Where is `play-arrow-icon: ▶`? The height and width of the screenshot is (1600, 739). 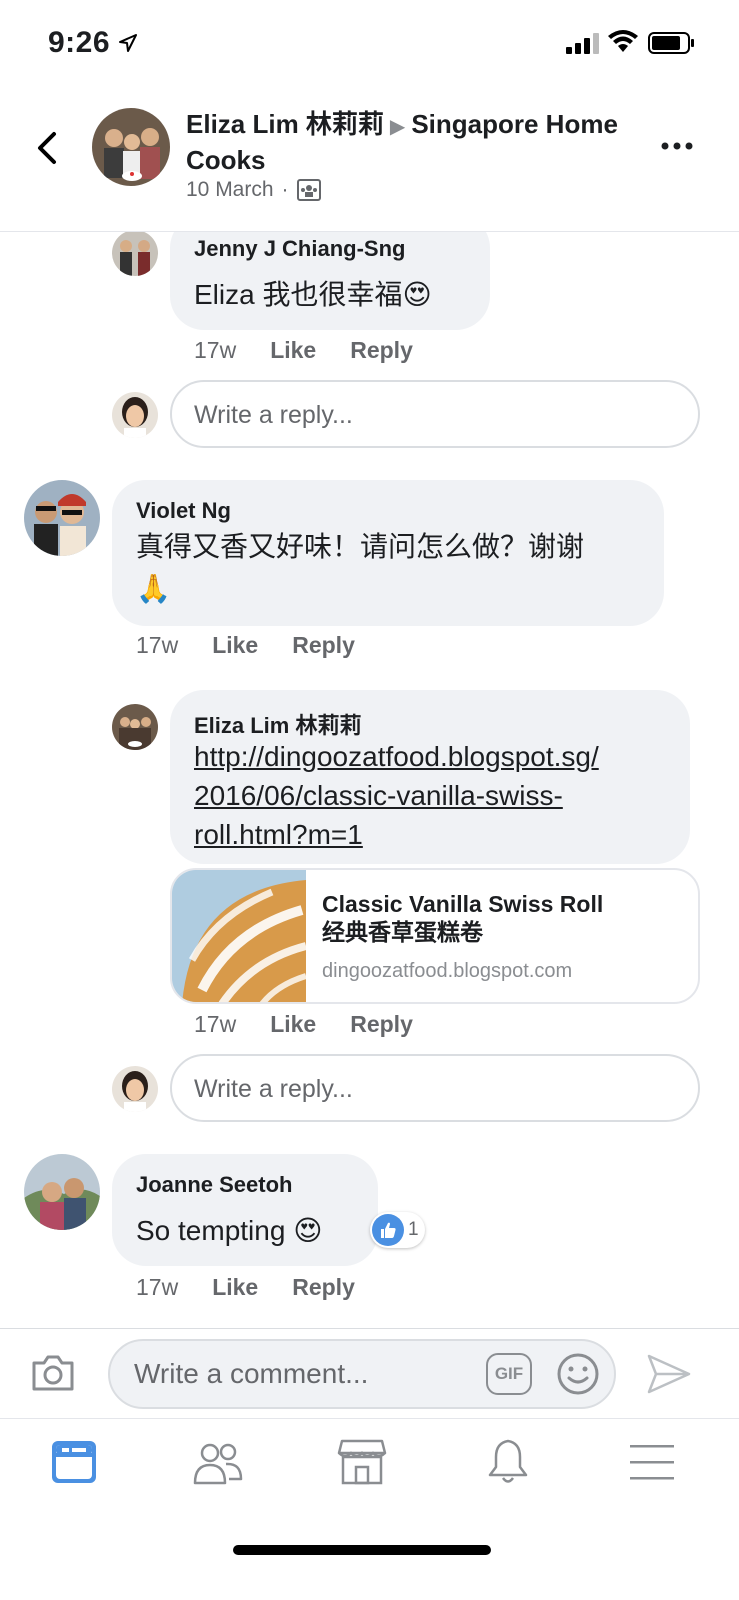 play-arrow-icon: ▶ is located at coordinates (397, 127).